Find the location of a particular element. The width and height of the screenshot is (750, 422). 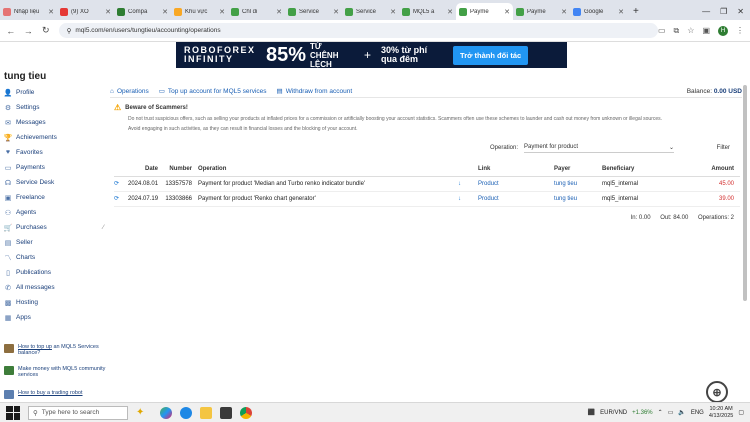

tab-title: Payme is located at coordinates (479, 11).